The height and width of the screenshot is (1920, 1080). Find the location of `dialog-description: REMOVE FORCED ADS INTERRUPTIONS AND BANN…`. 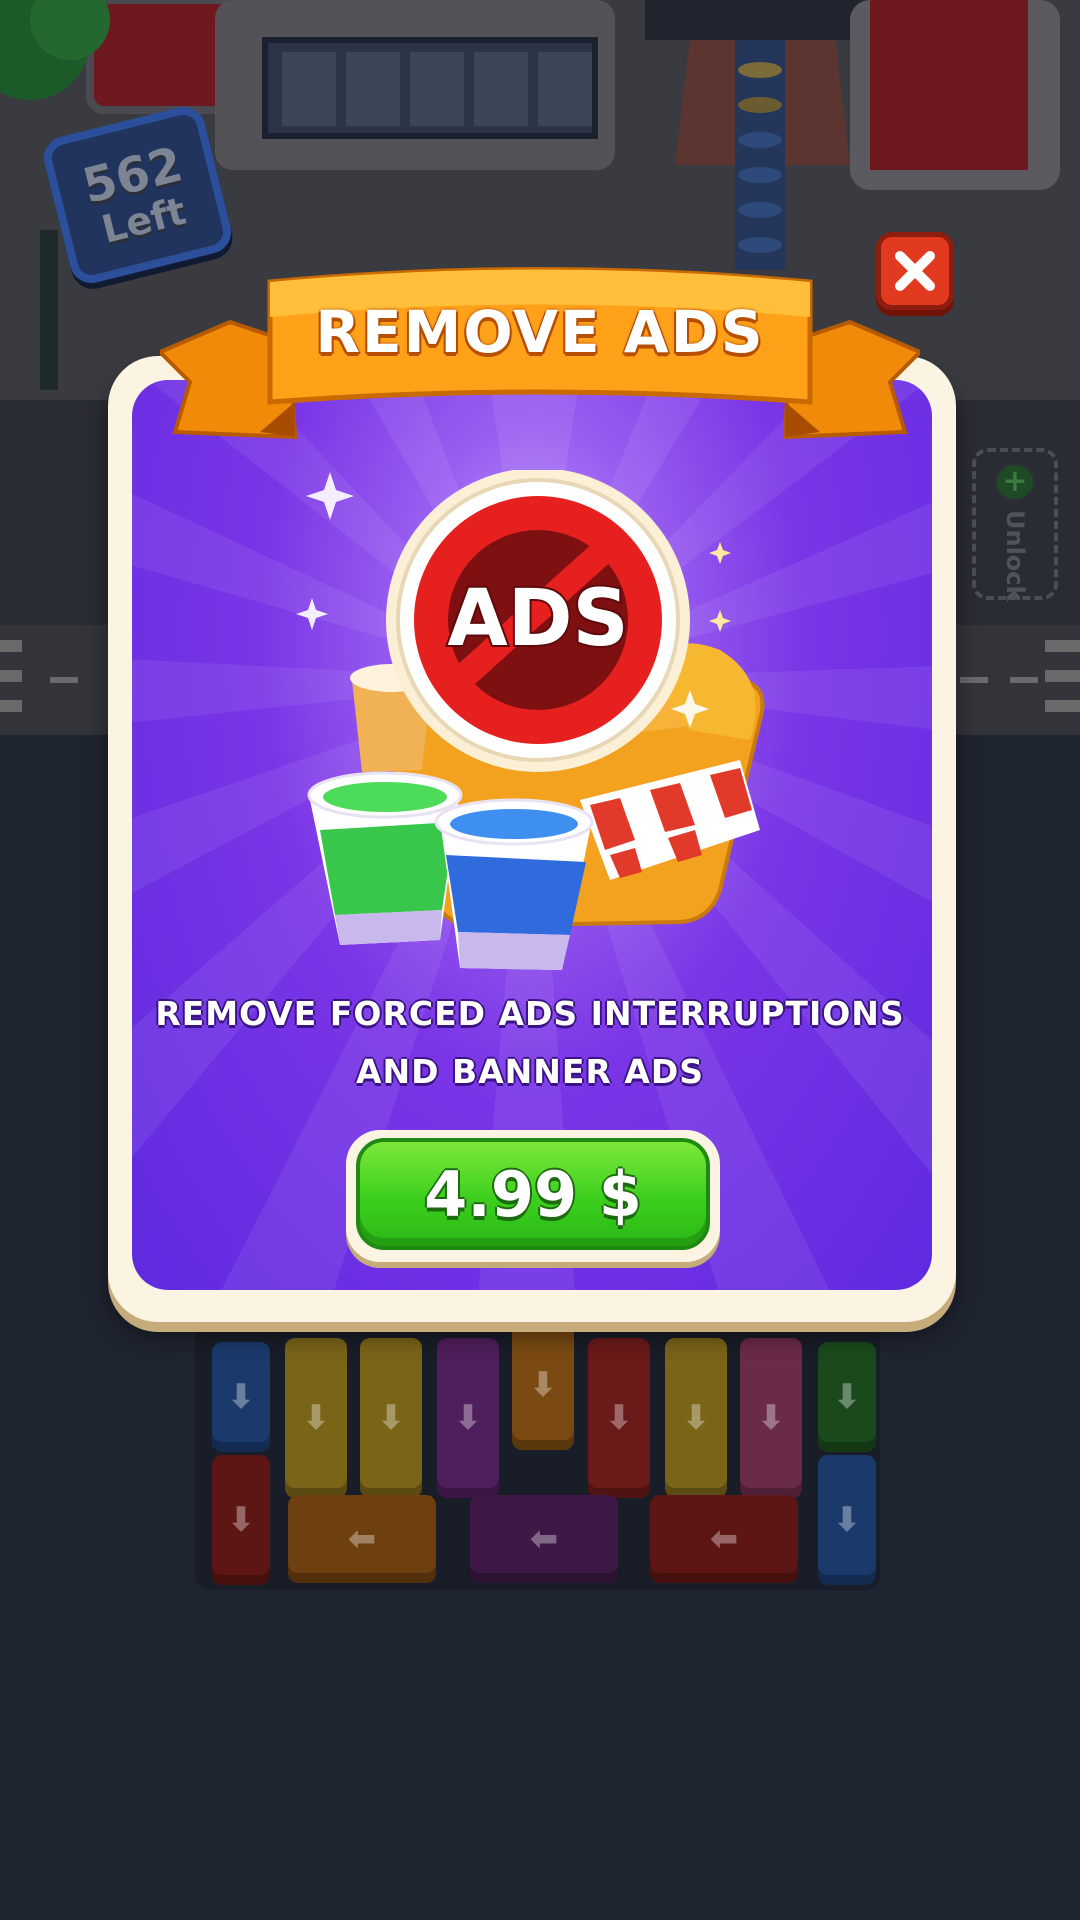

dialog-description: REMOVE FORCED ADS INTERRUPTIONS AND BANN… is located at coordinates (530, 1043).